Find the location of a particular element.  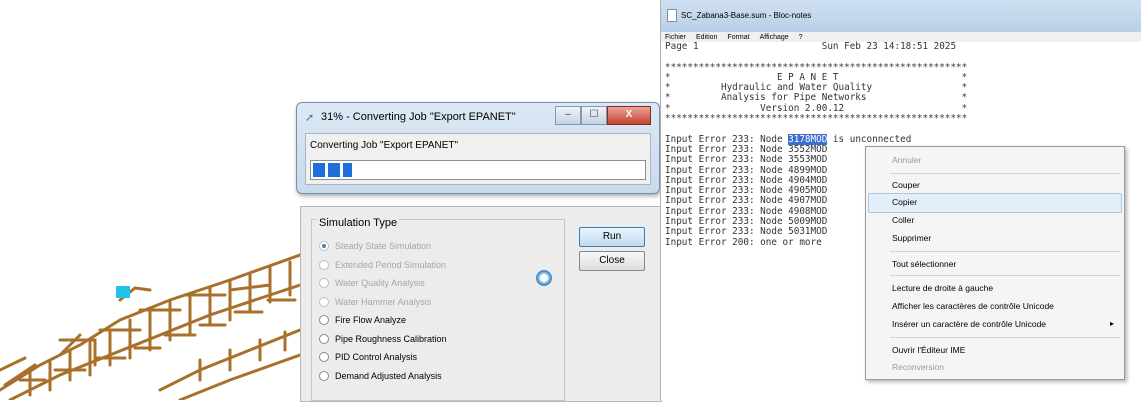

progress-window-title: 31% - Converting Job "Export EPANET" is located at coordinates (418, 117).